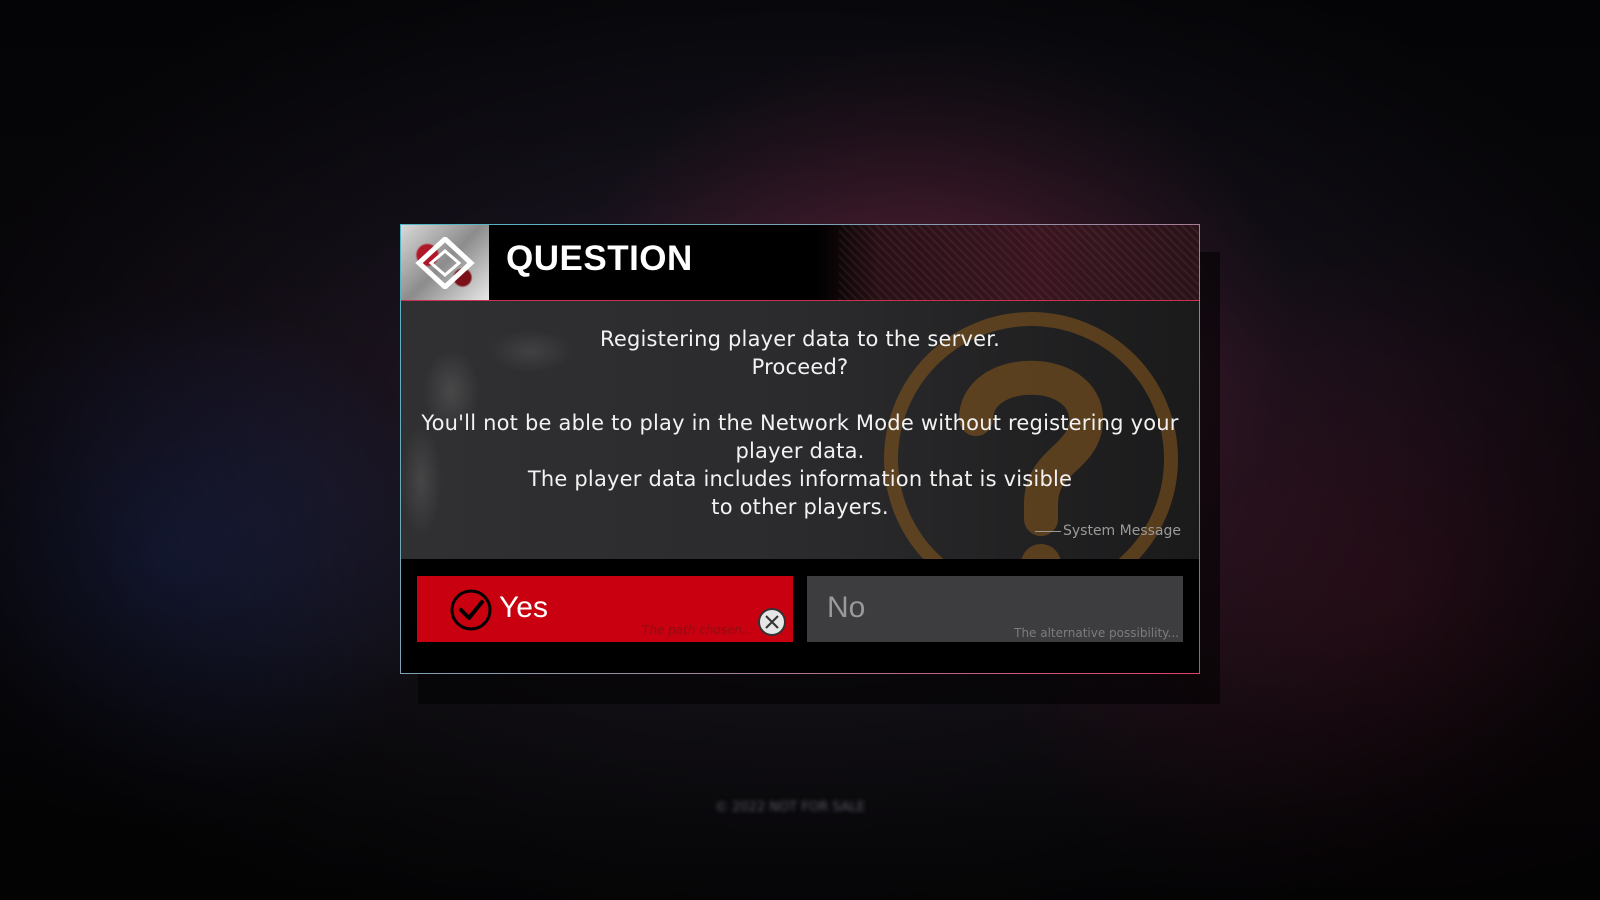  Describe the element at coordinates (800, 507) in the screenshot. I see `message-line: to other players.` at that location.